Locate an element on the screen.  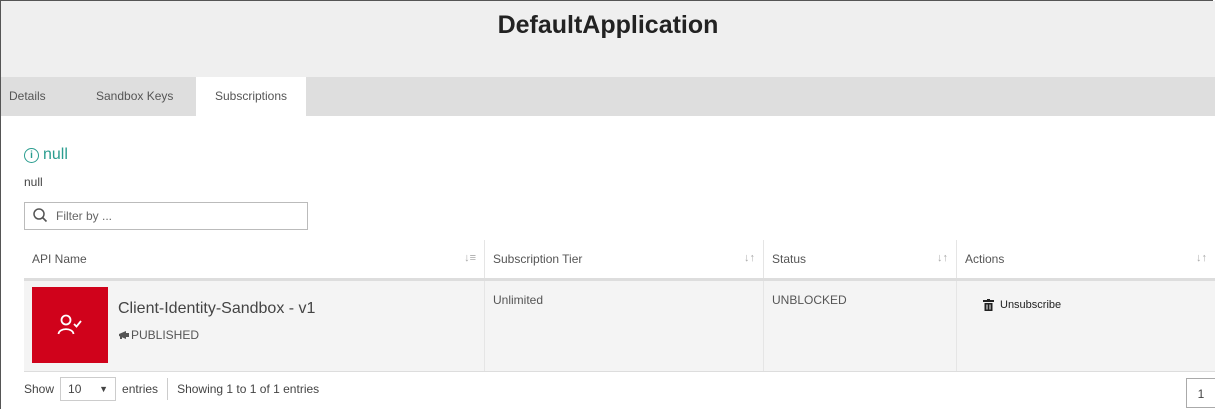
unsubscribe-button: Unsubscribe is located at coordinates (1022, 305).